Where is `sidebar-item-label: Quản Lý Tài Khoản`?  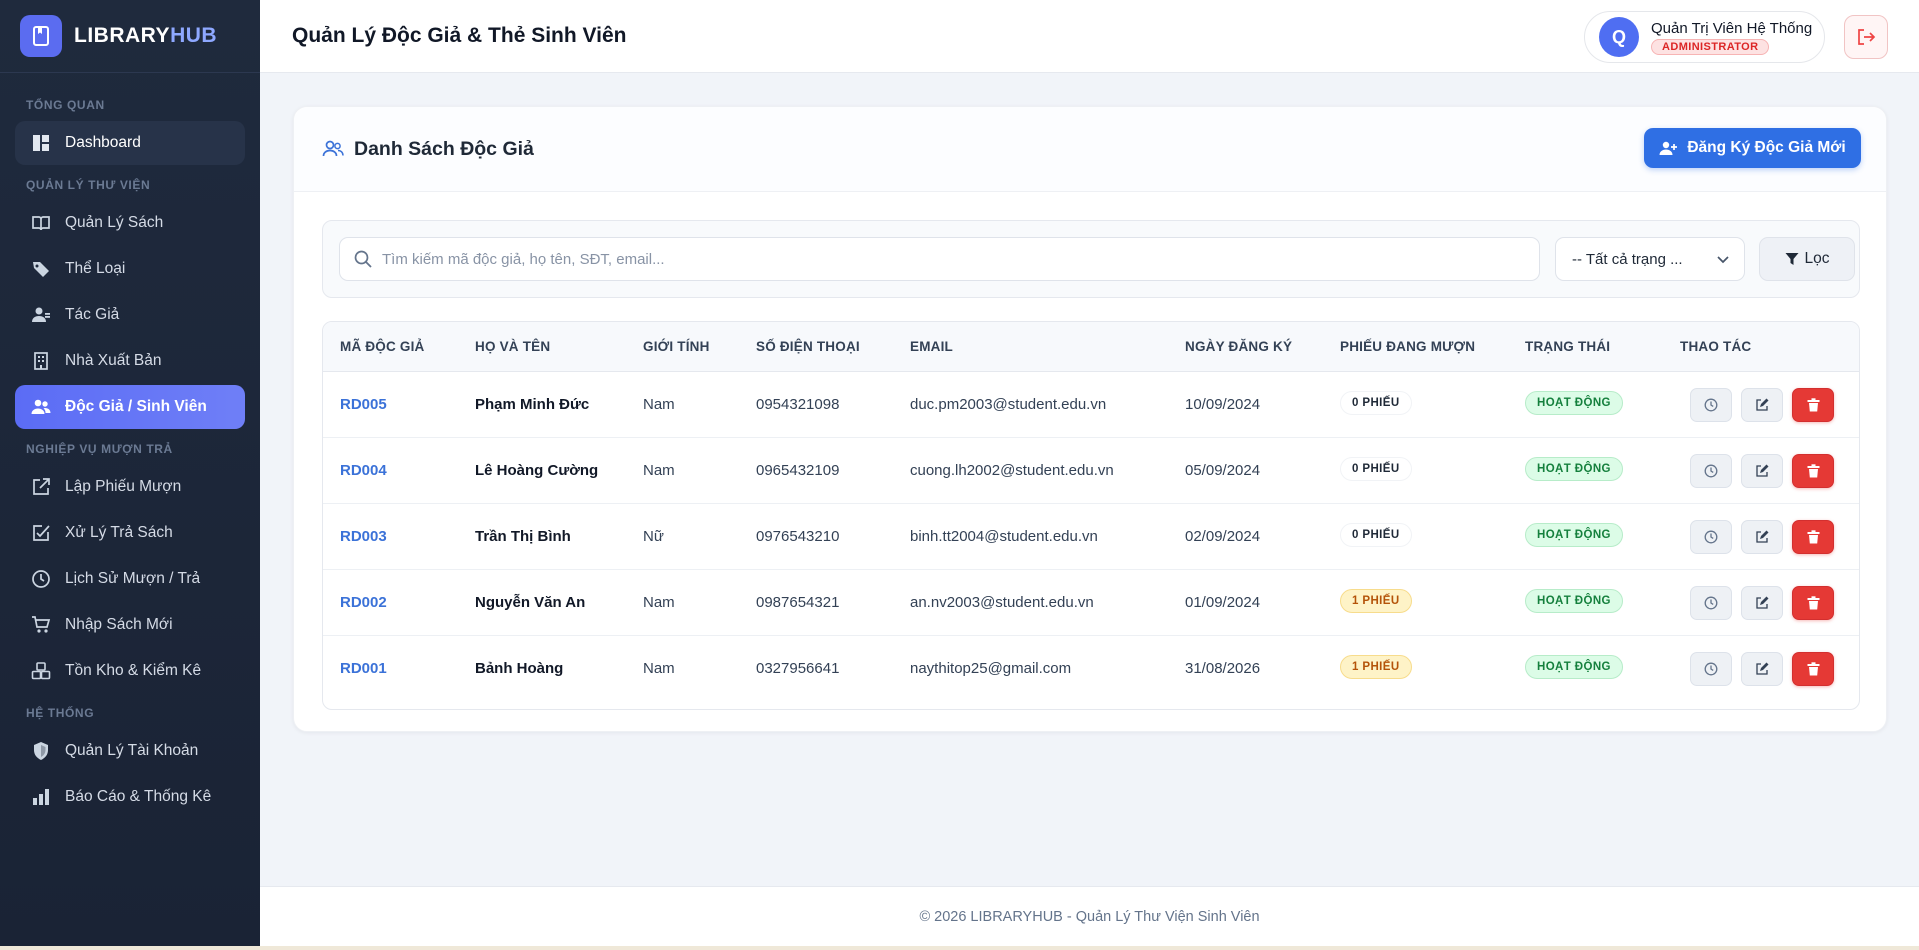
sidebar-item-label: Quản Lý Tài Khoản is located at coordinates (132, 750).